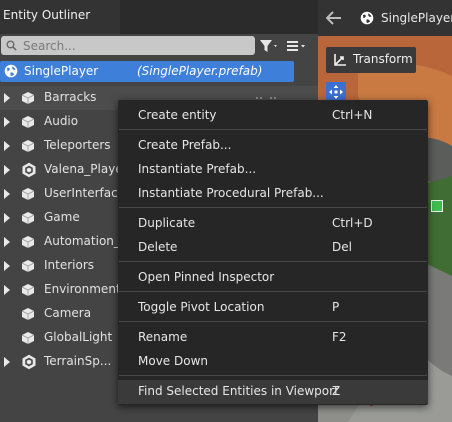 Image resolution: width=452 pixels, height=422 pixels. Describe the element at coordinates (70, 97) in the screenshot. I see `entity-label: Barracks` at that location.